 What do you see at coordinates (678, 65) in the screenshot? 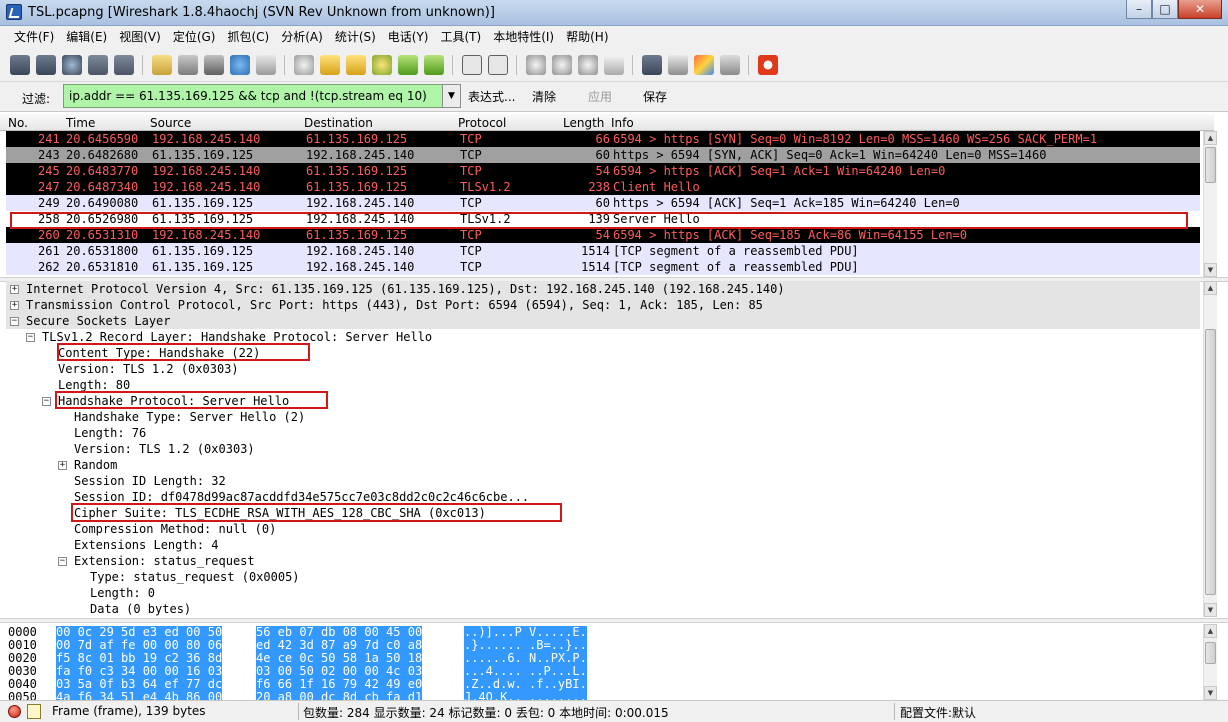
I see `display-filters-icon` at bounding box center [678, 65].